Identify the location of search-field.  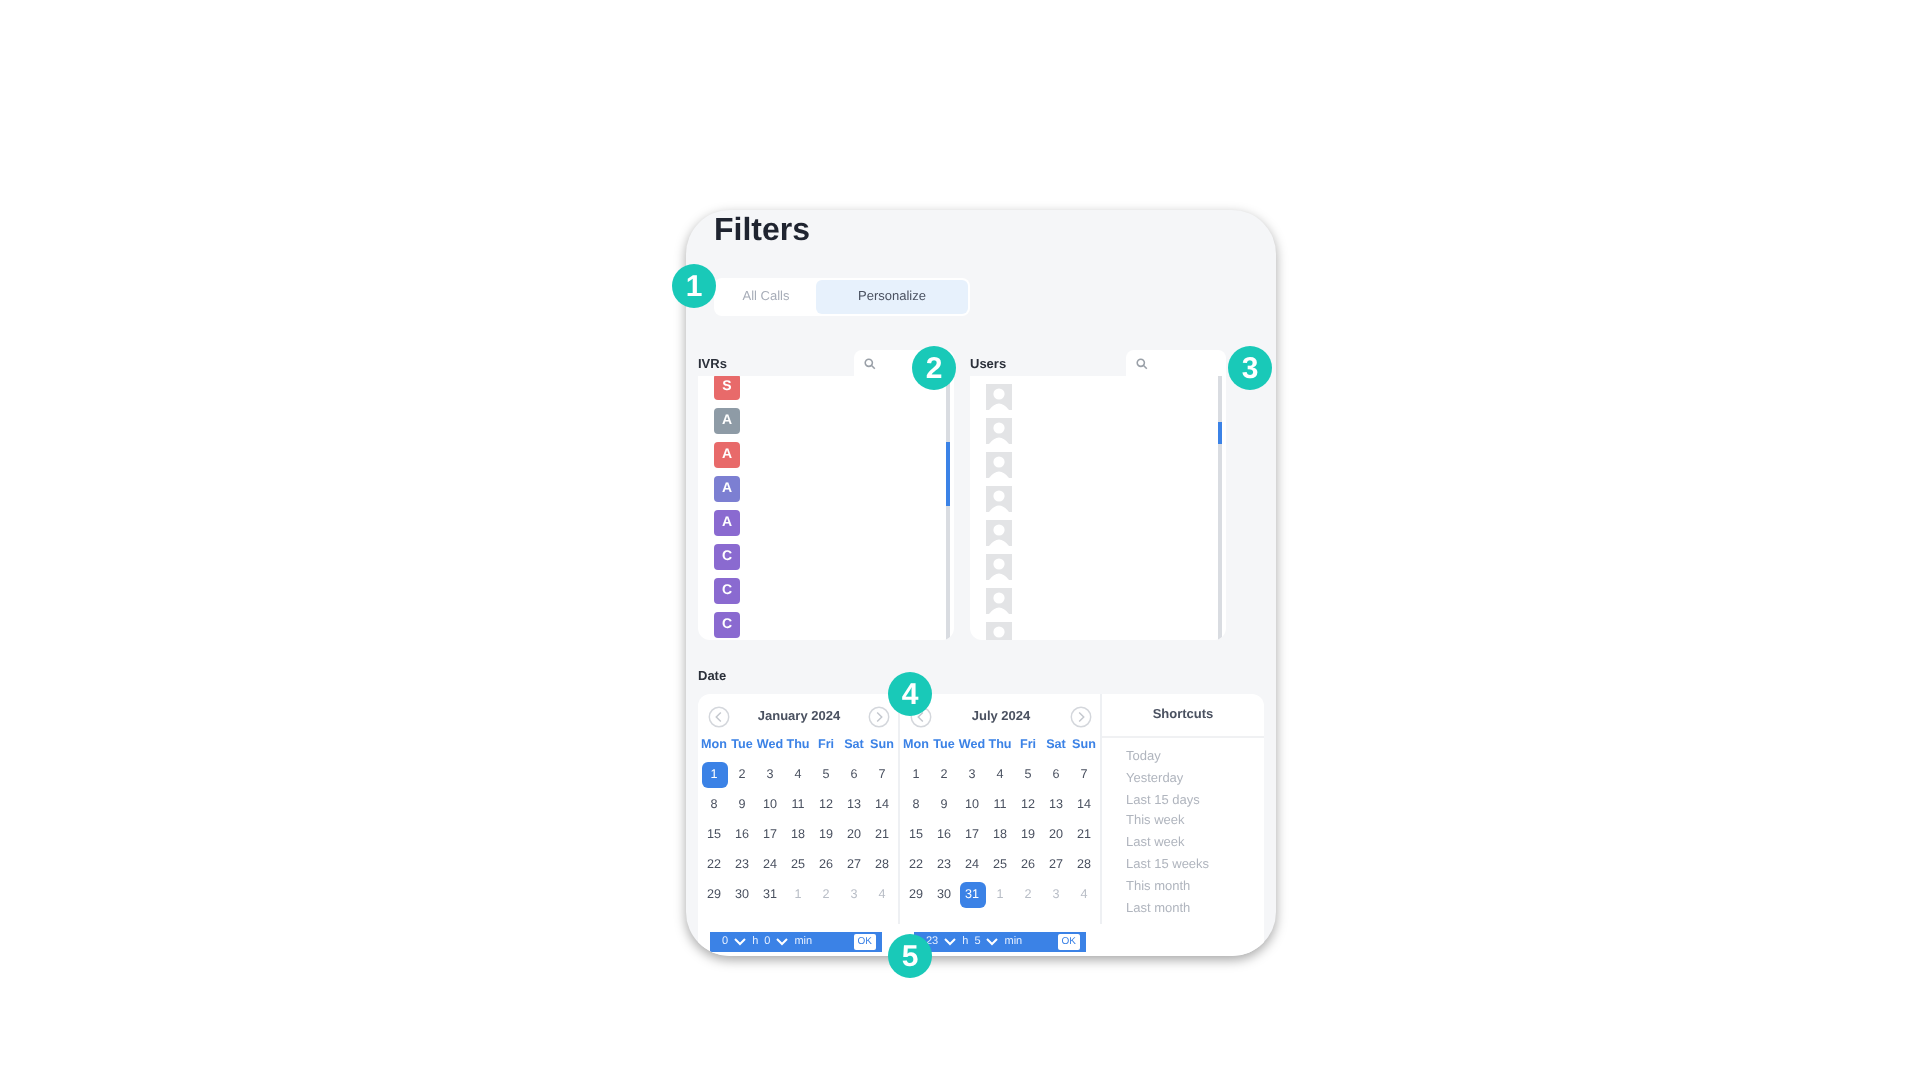
(1176, 363).